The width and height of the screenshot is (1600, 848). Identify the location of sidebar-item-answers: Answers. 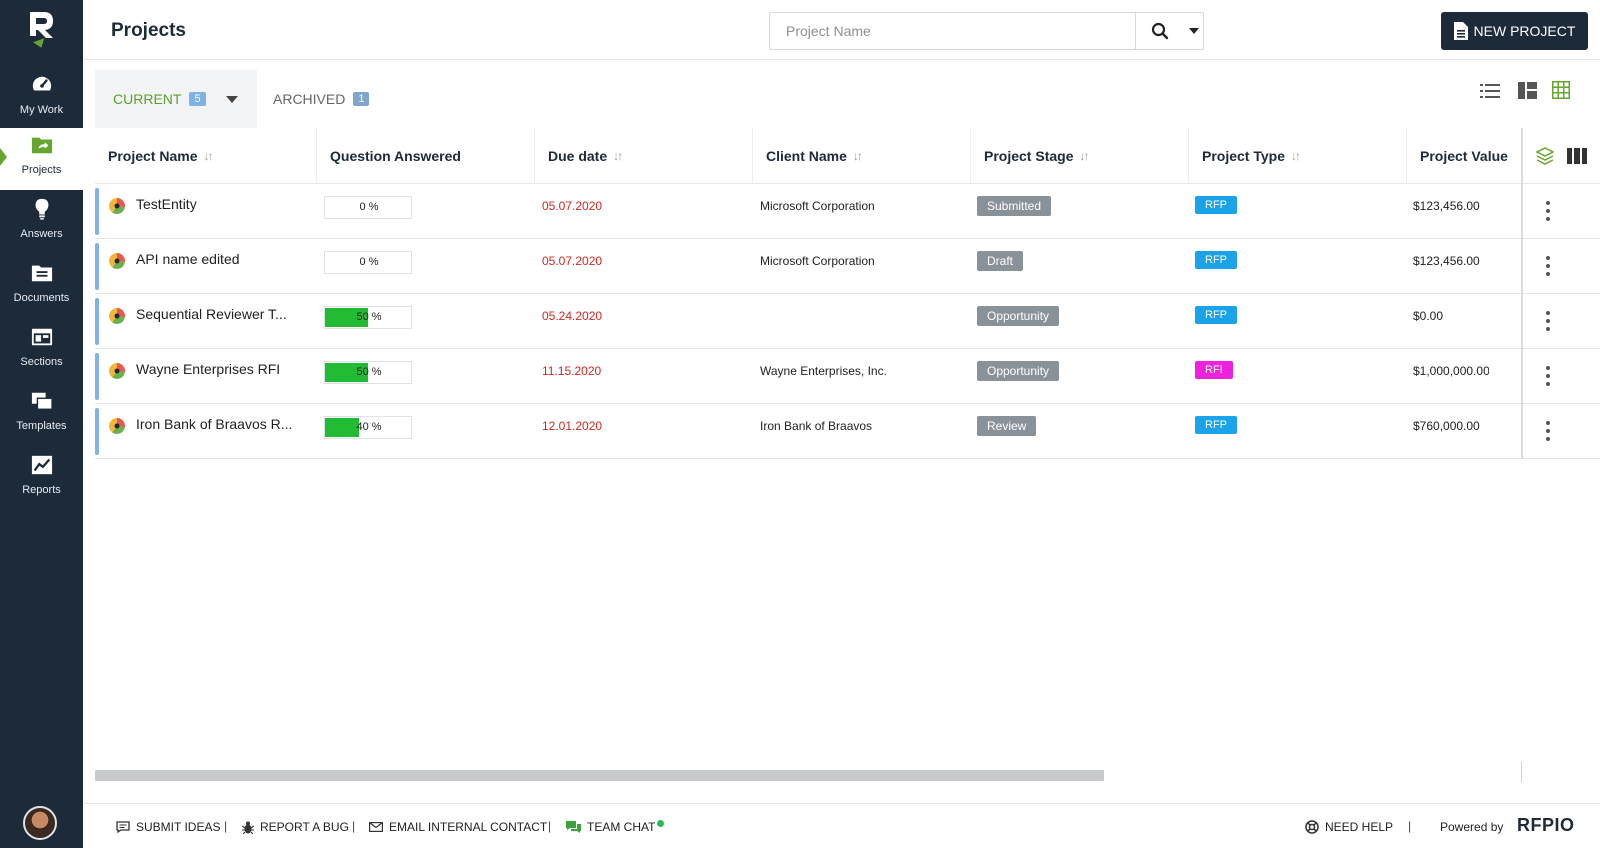
(41, 223).